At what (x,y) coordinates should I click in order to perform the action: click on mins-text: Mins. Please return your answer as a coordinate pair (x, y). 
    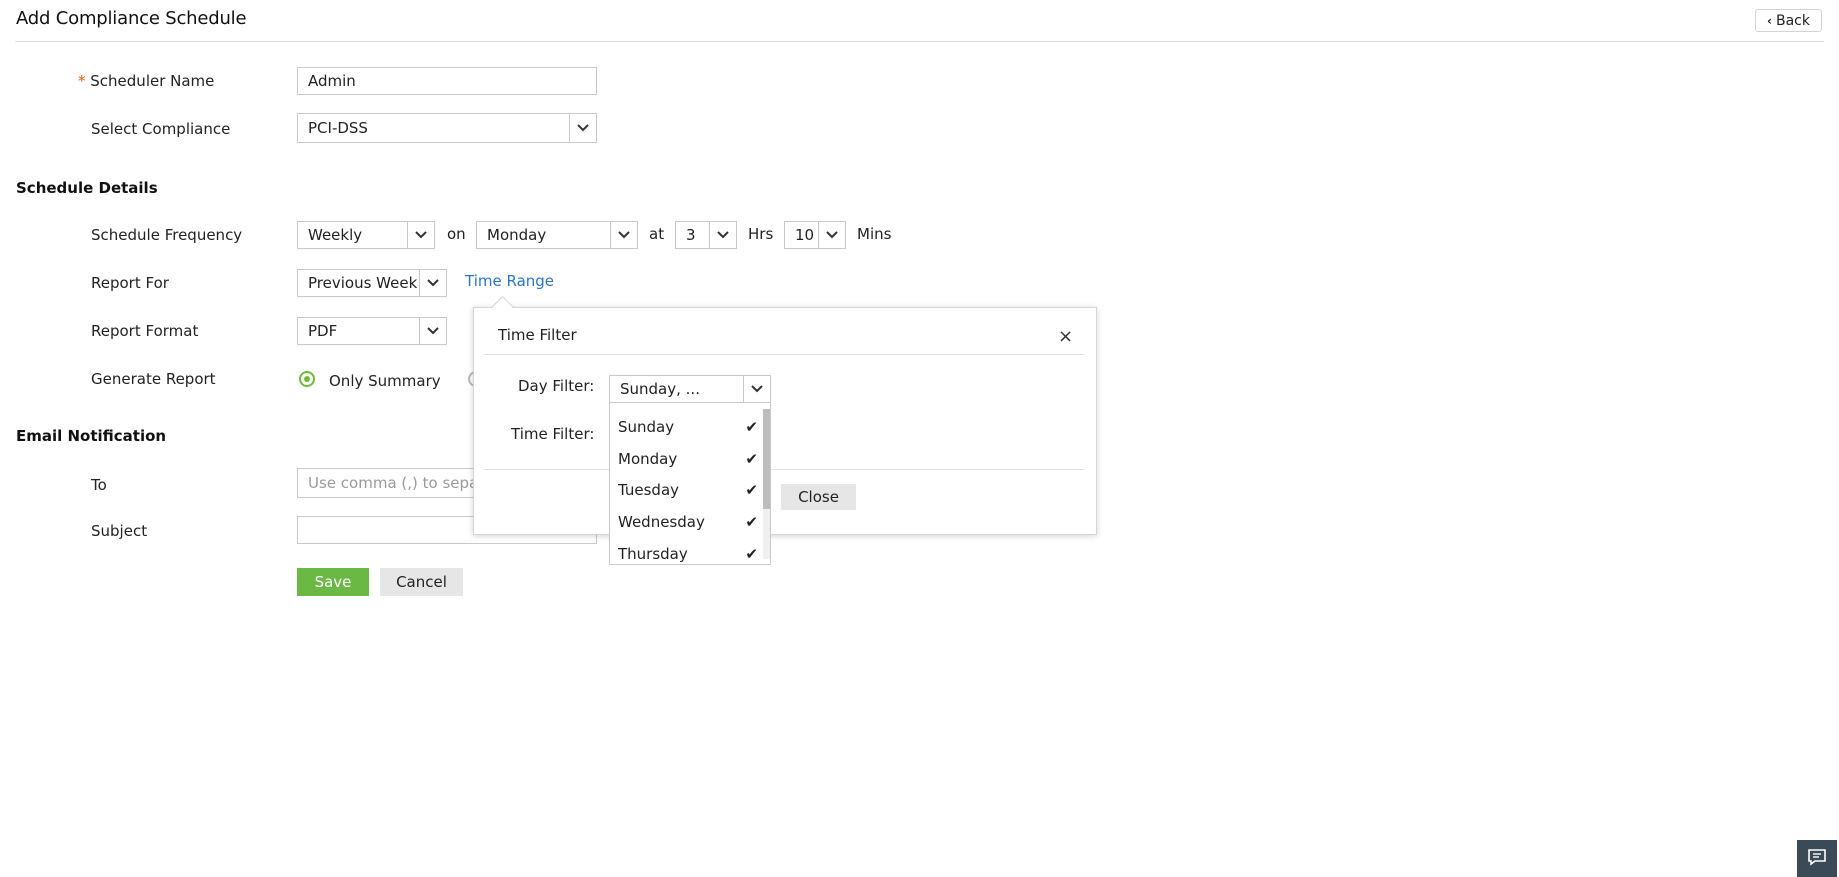
    Looking at the image, I should click on (874, 234).